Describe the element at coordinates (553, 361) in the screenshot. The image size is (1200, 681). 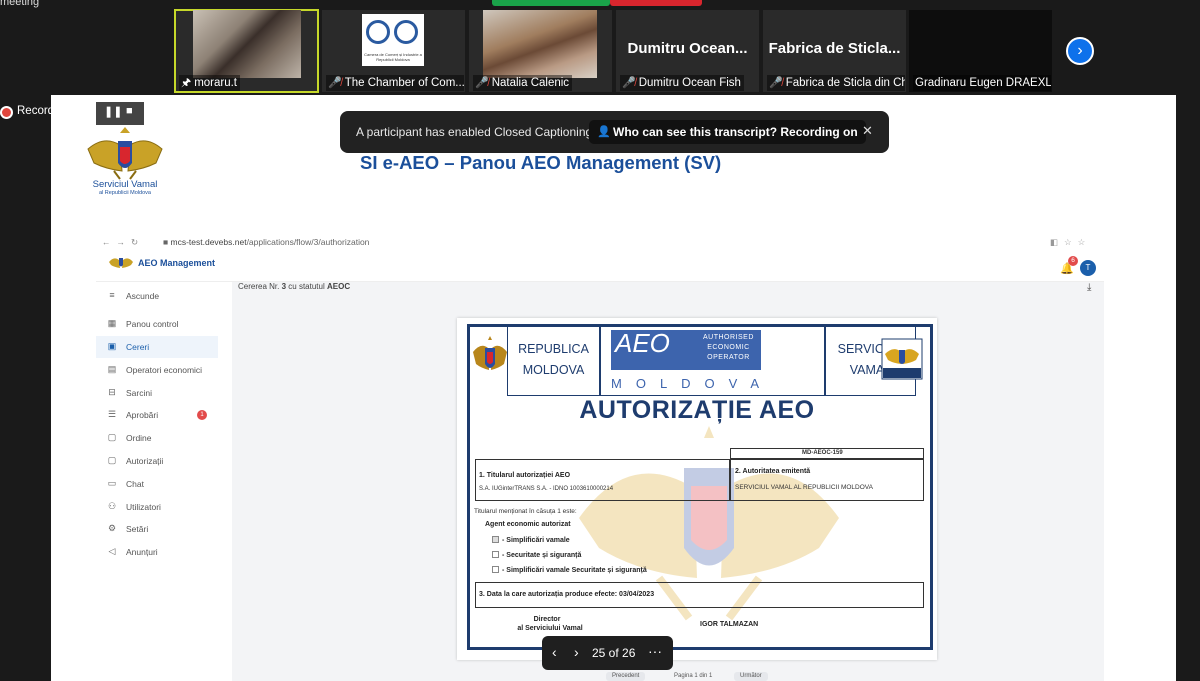
I see `header-republica: REPUBLICA MOLDOVA` at that location.